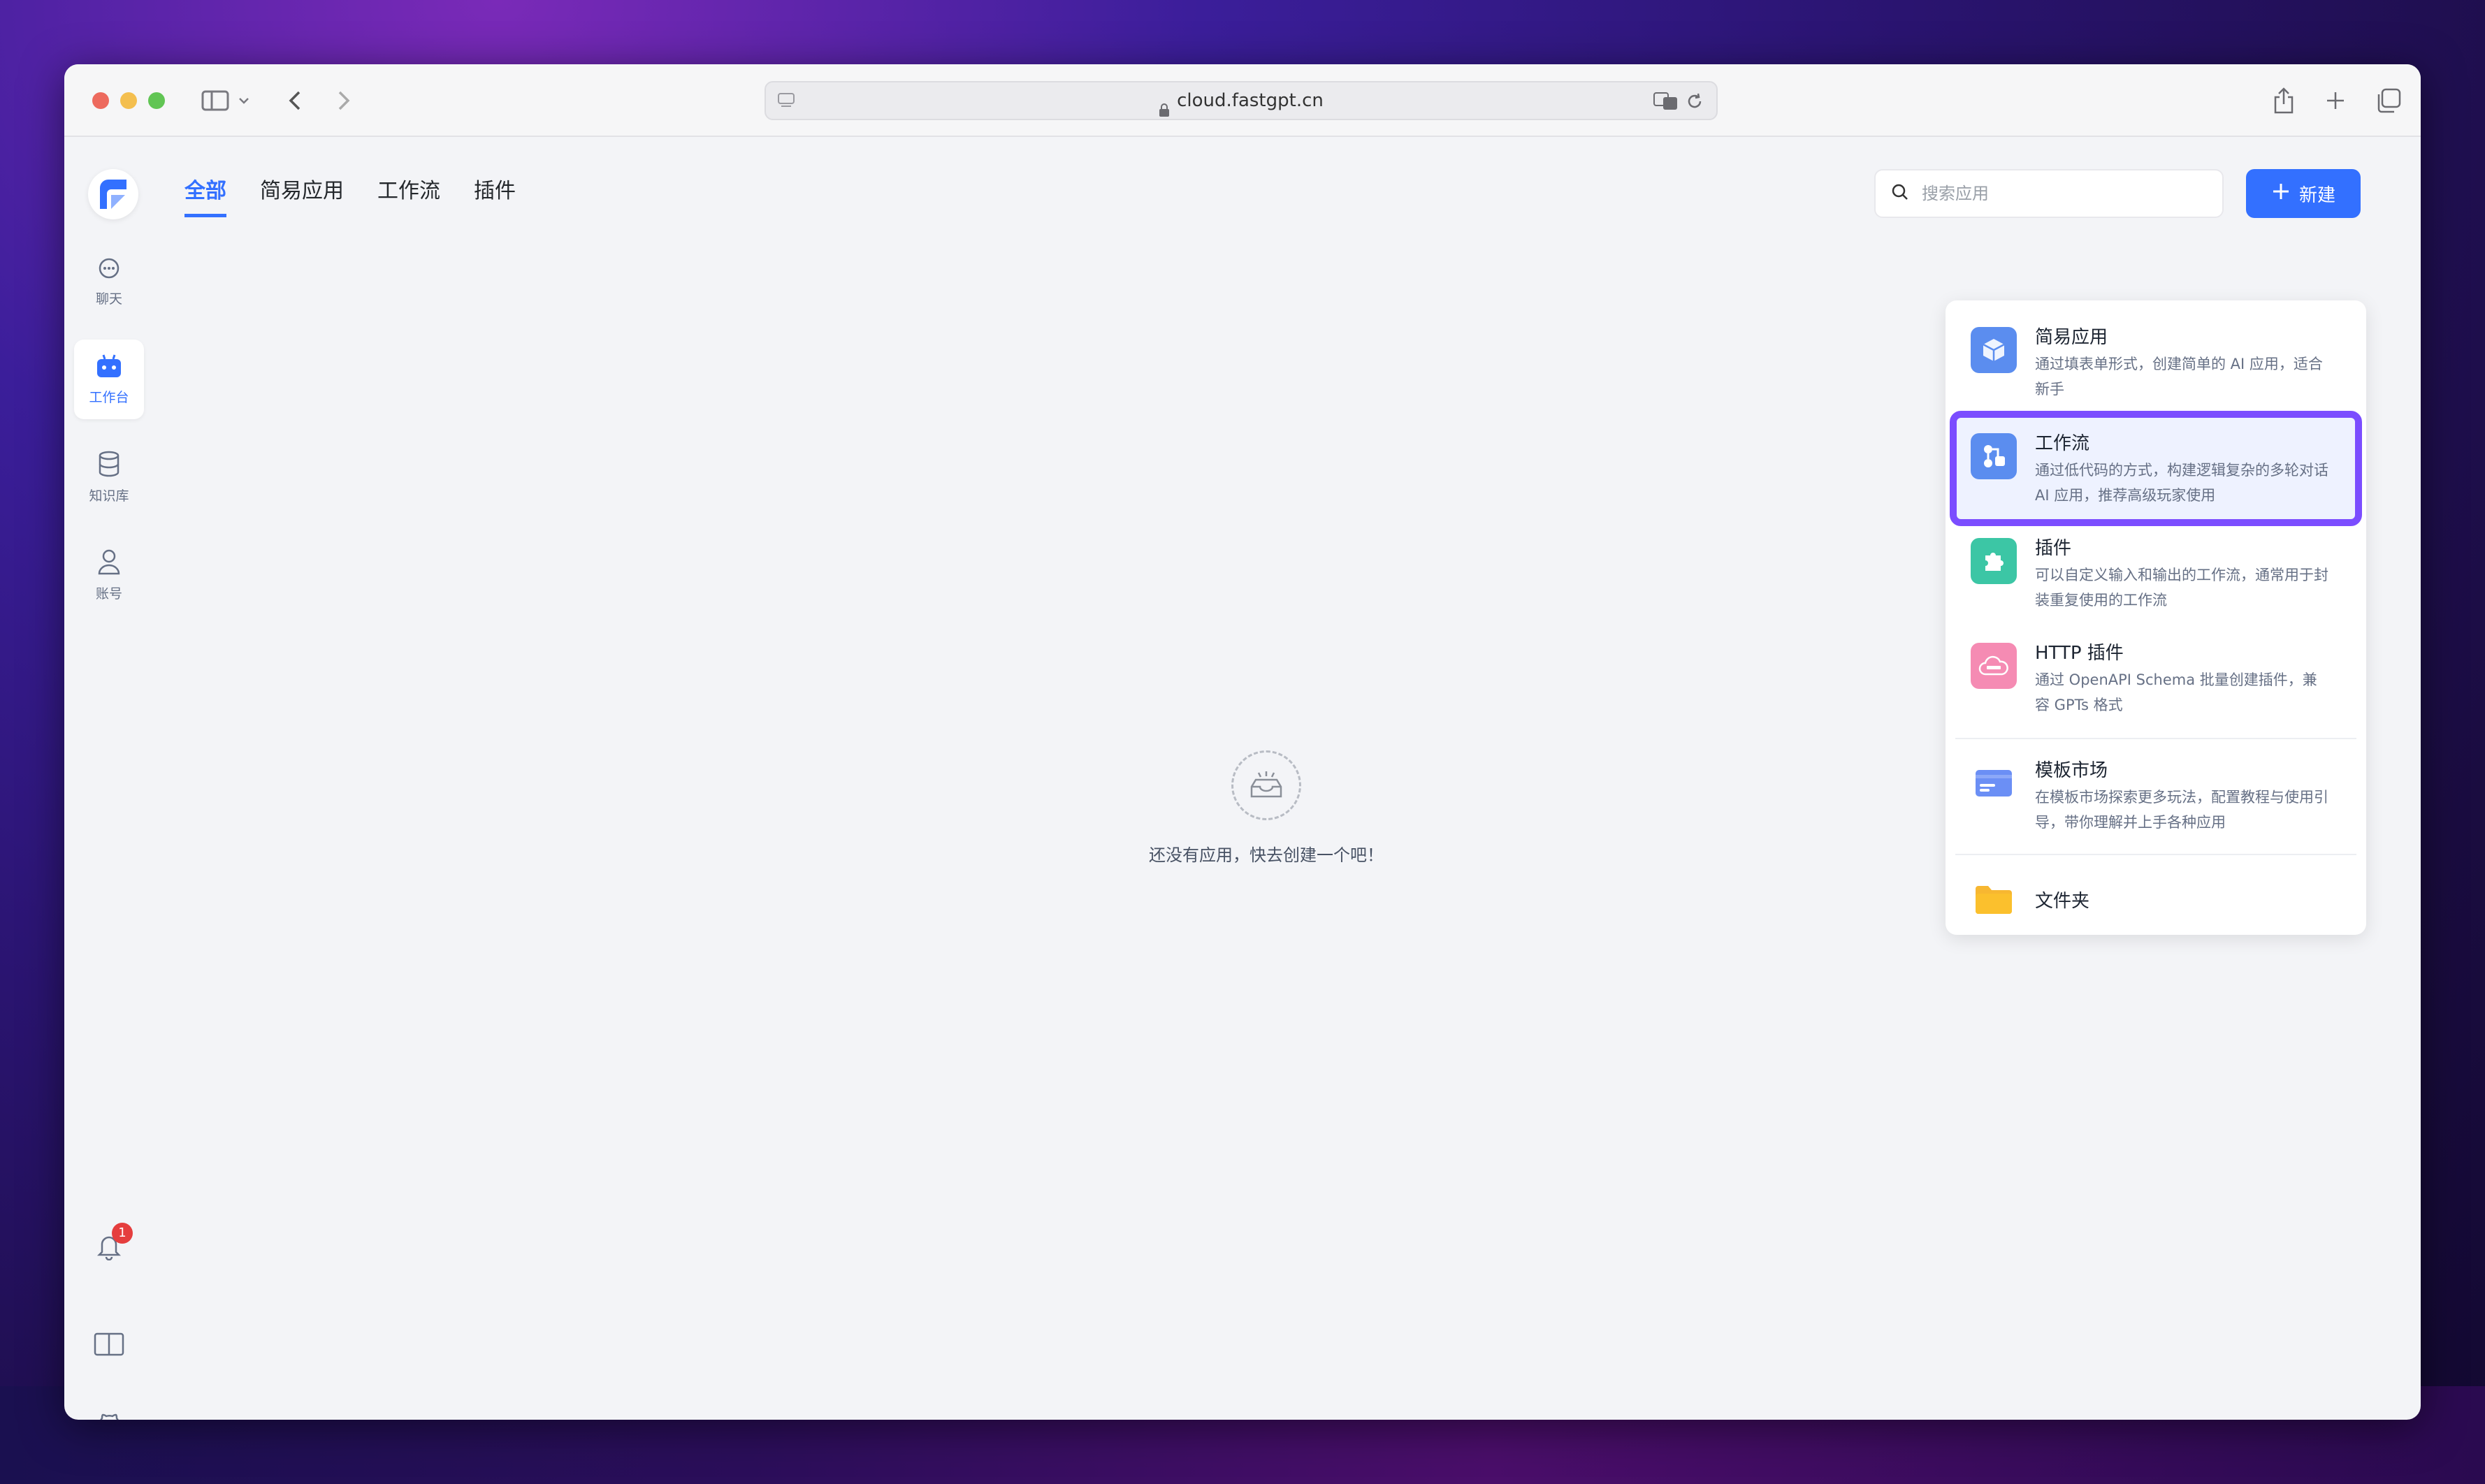  I want to click on new-app-button: 新建, so click(2303, 193).